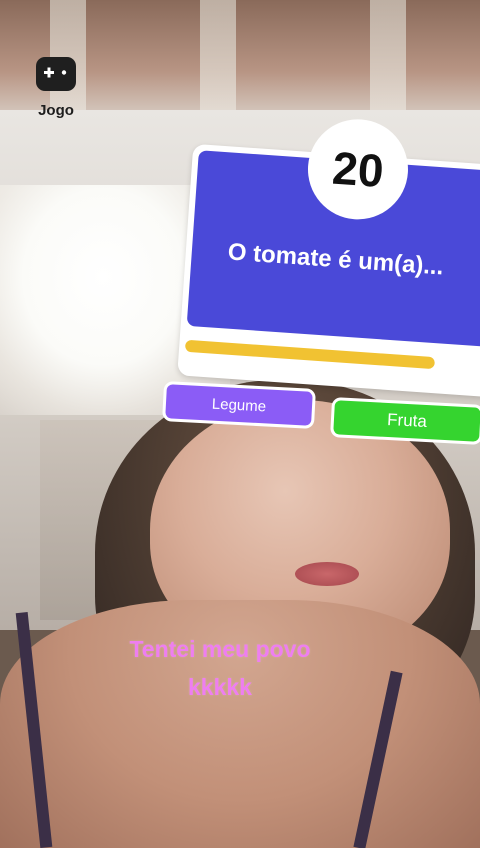  I want to click on answer-fruta-label: Fruta, so click(407, 420).